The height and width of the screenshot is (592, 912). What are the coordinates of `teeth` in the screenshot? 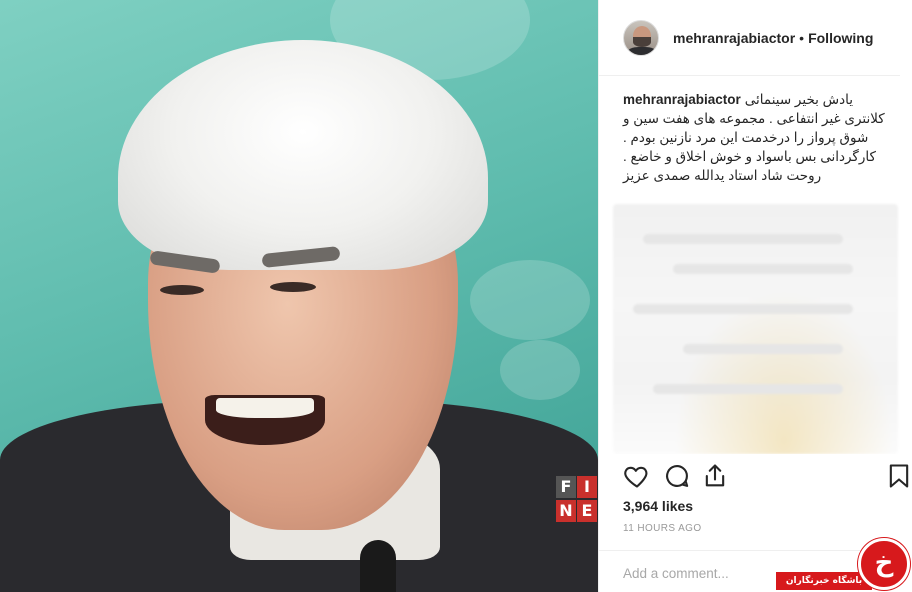 It's located at (265, 408).